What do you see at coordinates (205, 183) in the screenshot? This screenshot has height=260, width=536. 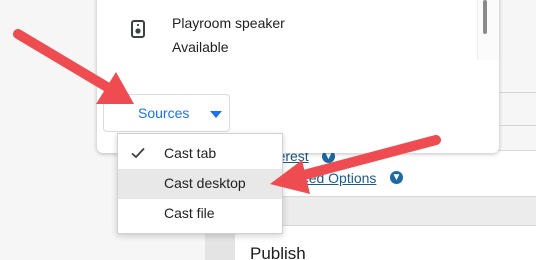 I see `menu-item-label: Cast desktop` at bounding box center [205, 183].